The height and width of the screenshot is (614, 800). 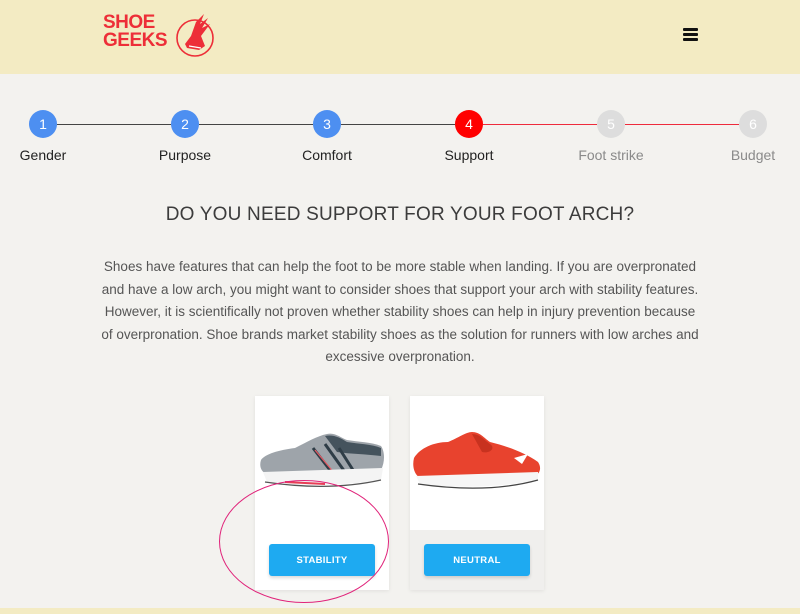 I want to click on step-number: 3, so click(x=327, y=124).